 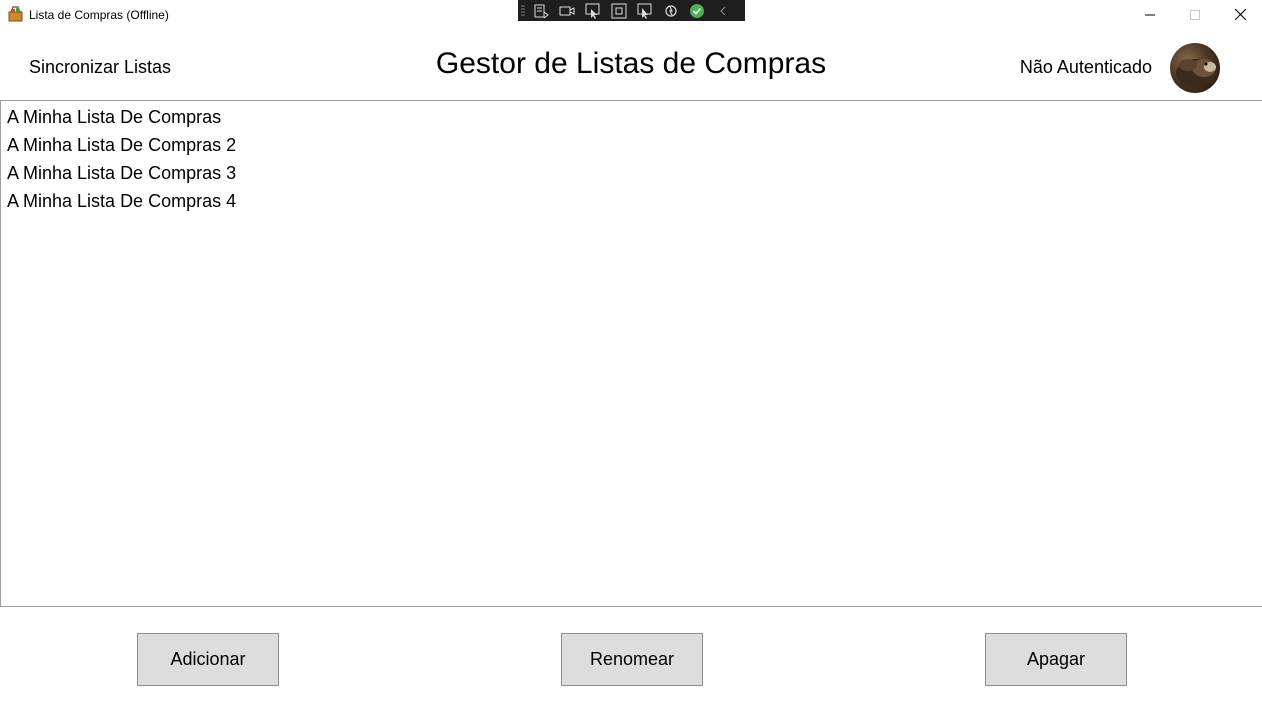 I want to click on window-title: Lista de Compras (Offline), so click(x=99, y=15).